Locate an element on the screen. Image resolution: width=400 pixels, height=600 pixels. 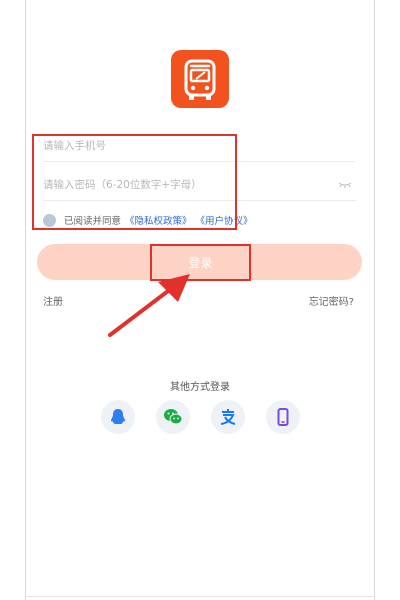
bus-icon is located at coordinates (200, 79).